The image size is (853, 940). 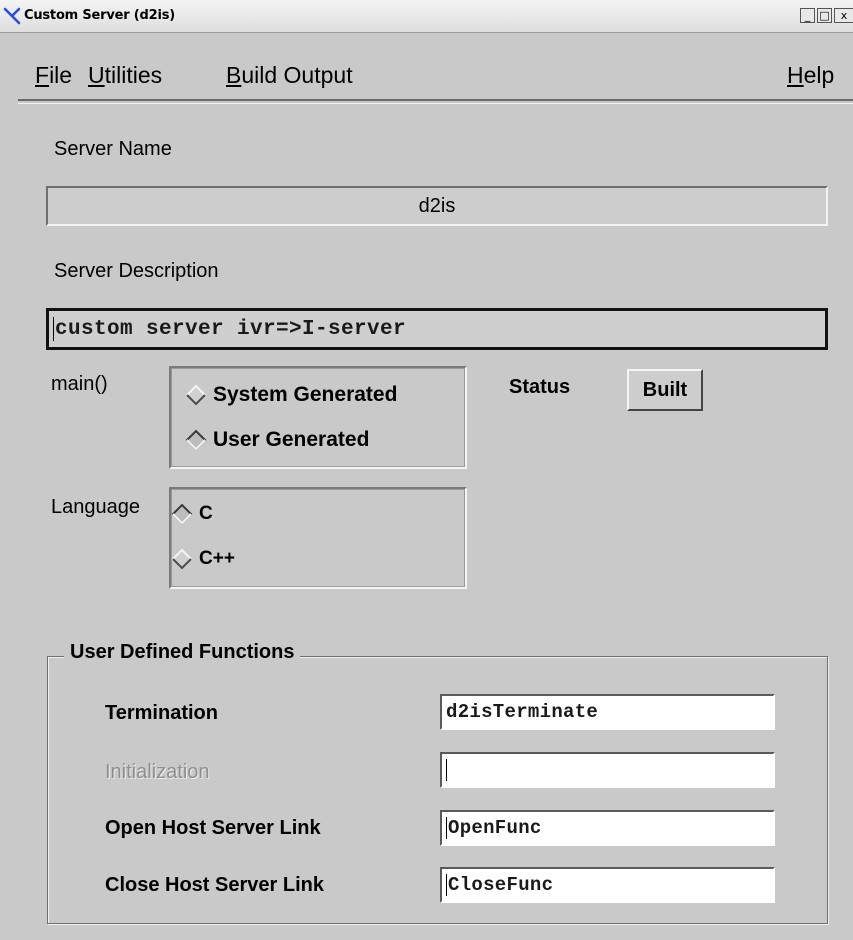 I want to click on close-host-server-link-label: Close Host Server Link, so click(x=214, y=885).